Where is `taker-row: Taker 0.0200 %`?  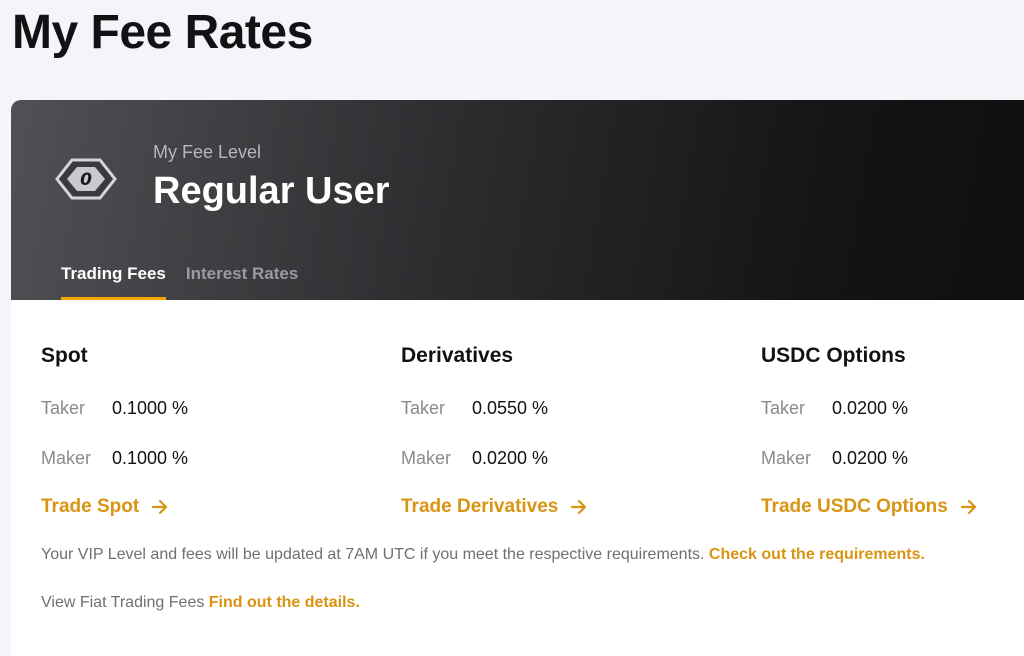 taker-row: Taker 0.0200 % is located at coordinates (834, 408).